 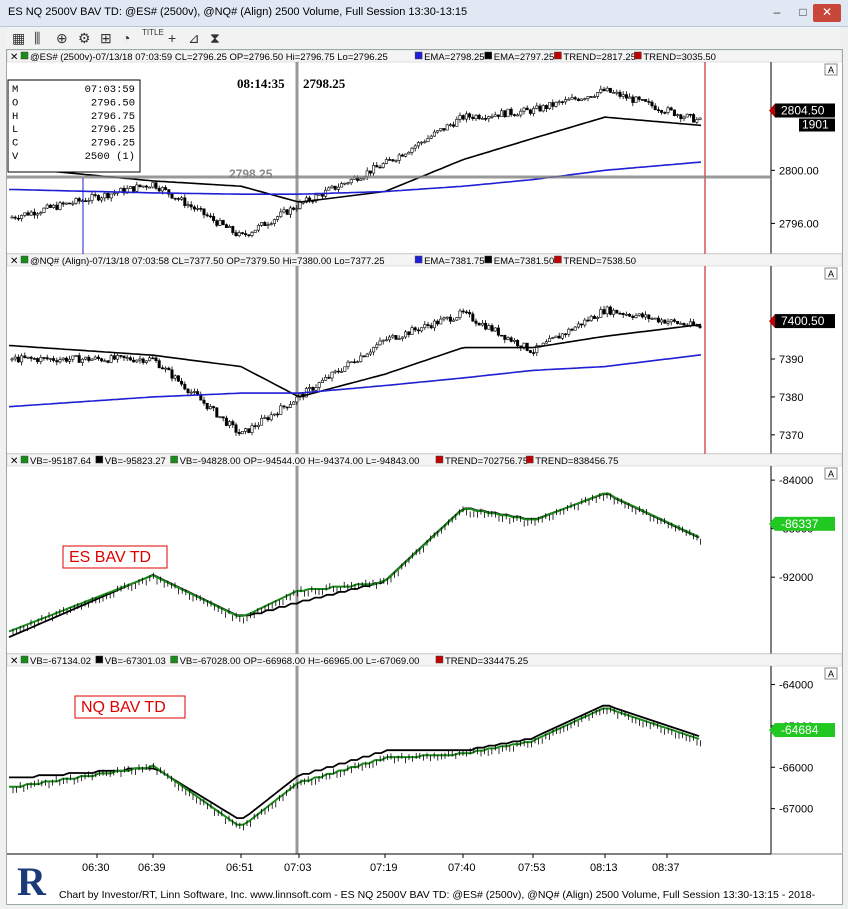 I want to click on maximize-button: □, so click(x=803, y=13).